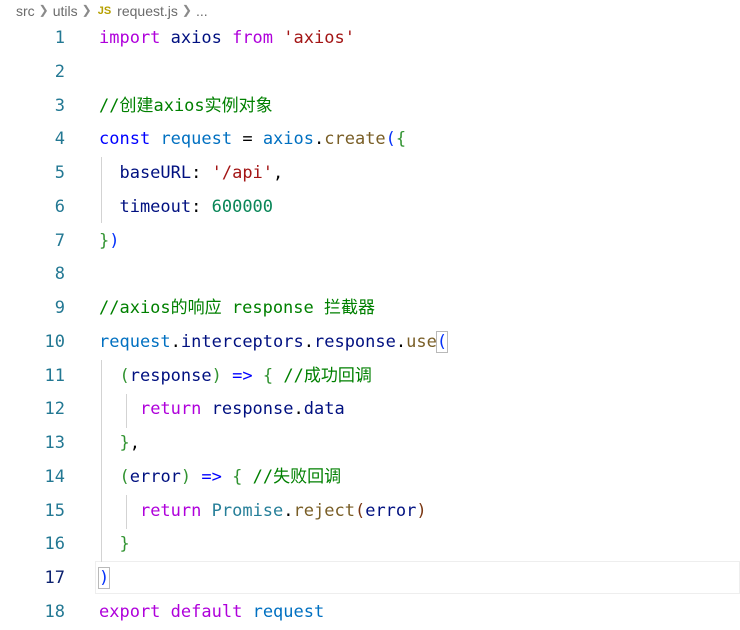 This screenshot has height=630, width=740. Describe the element at coordinates (370, 478) in the screenshot. I see `code-line: 14 (error) => { //失败回调` at that location.